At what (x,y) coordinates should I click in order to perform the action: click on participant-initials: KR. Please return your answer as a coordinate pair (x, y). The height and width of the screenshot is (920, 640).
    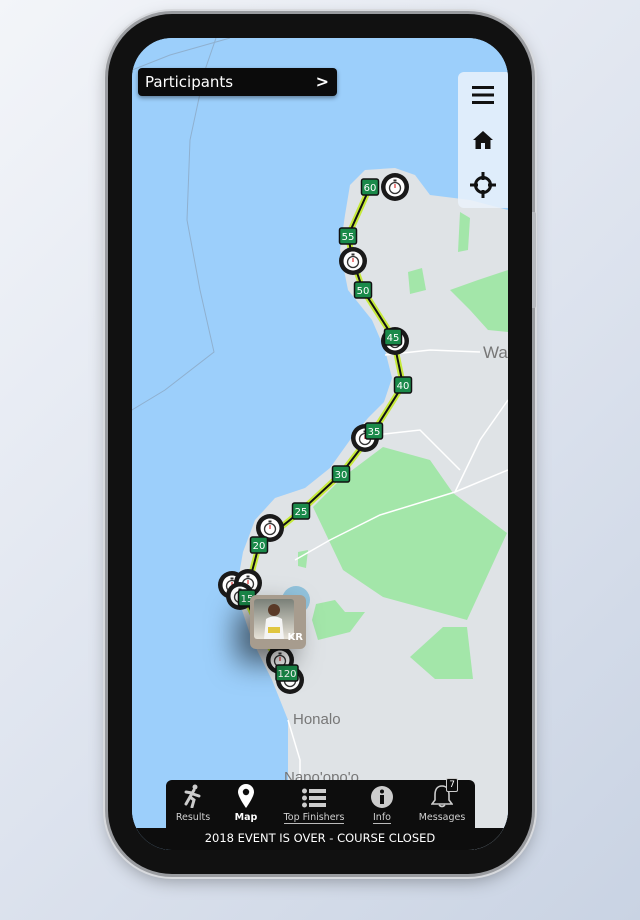
    Looking at the image, I should click on (295, 637).